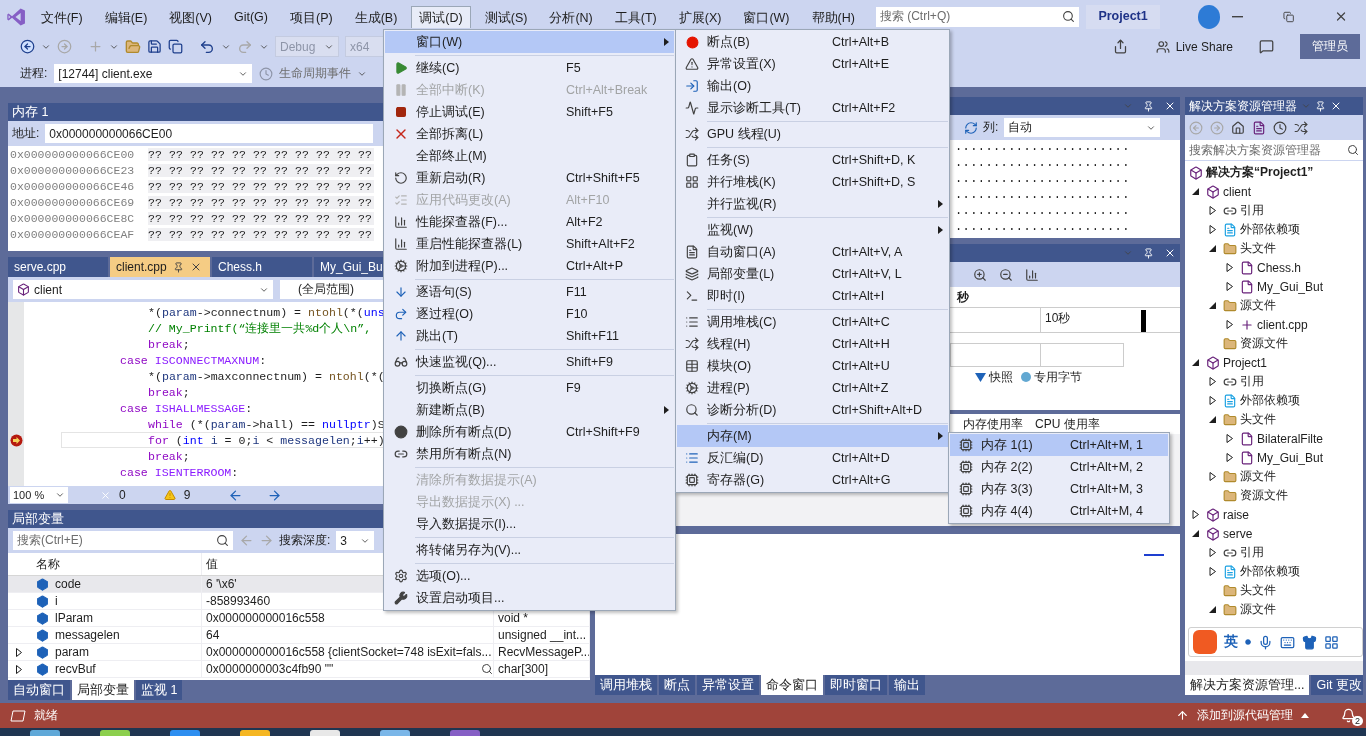  Describe the element at coordinates (190, 16) in the screenshot. I see `menu-title: 视图(V)` at that location.